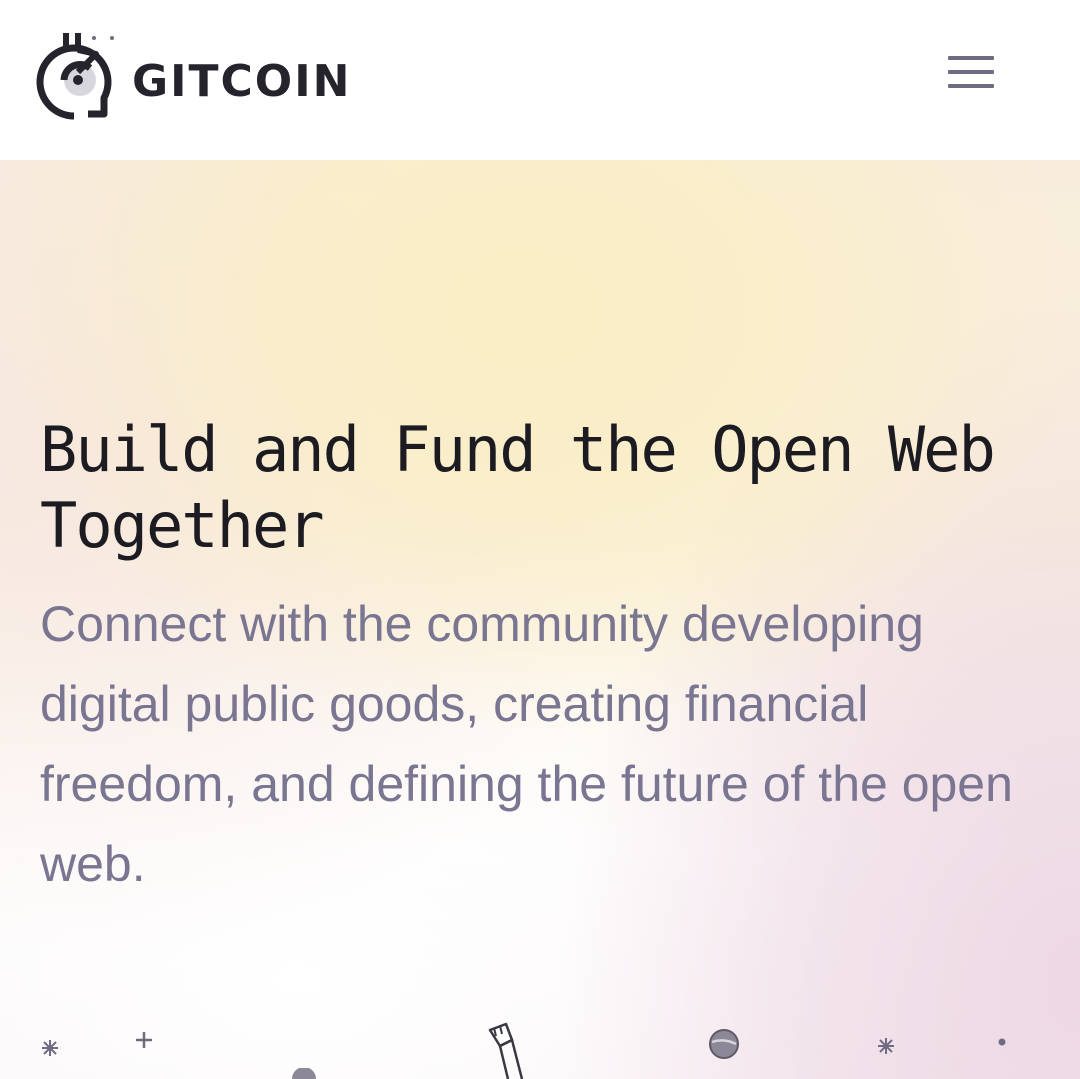 The height and width of the screenshot is (1079, 1080). Describe the element at coordinates (724, 1044) in the screenshot. I see `planet-icon` at that location.